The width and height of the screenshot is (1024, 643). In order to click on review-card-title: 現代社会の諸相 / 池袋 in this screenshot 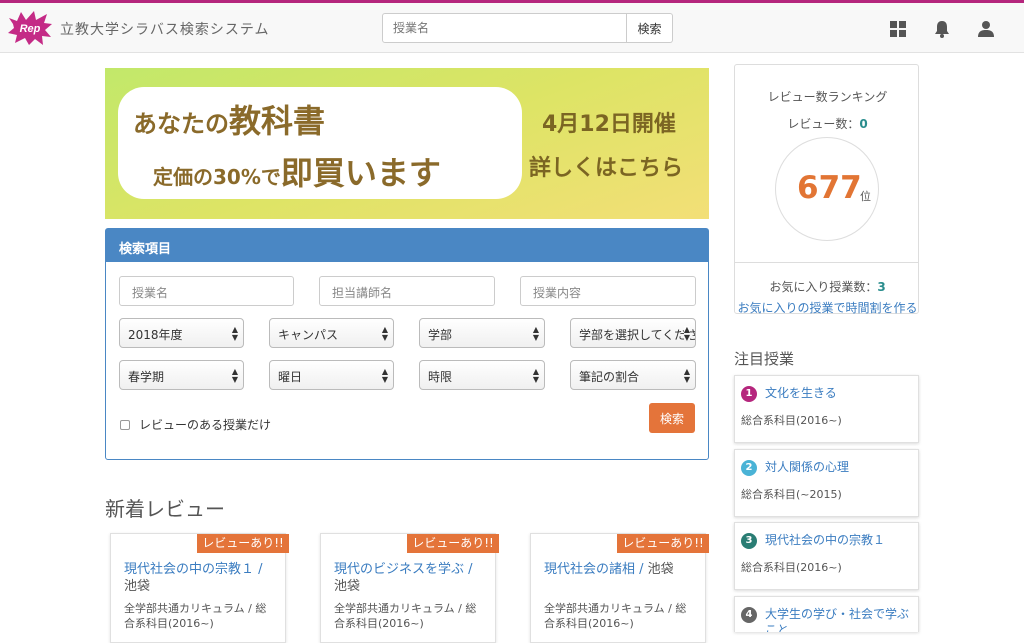, I will do `click(619, 569)`.